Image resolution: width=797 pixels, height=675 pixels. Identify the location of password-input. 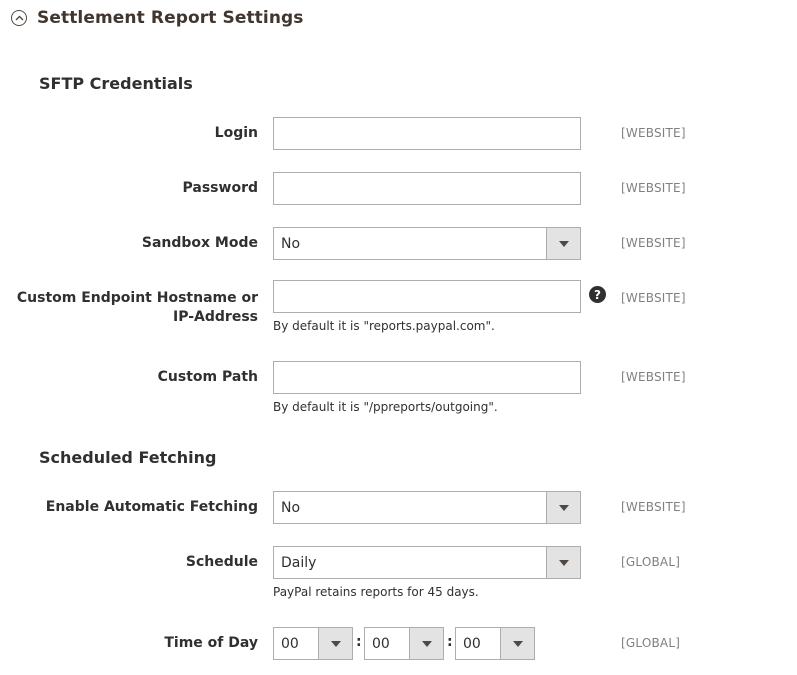
(427, 188).